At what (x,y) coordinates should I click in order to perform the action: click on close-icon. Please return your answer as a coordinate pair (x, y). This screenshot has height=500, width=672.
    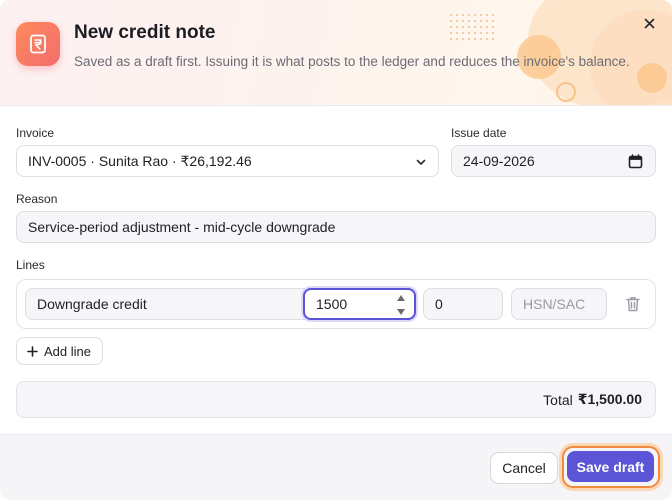
    Looking at the image, I should click on (649, 23).